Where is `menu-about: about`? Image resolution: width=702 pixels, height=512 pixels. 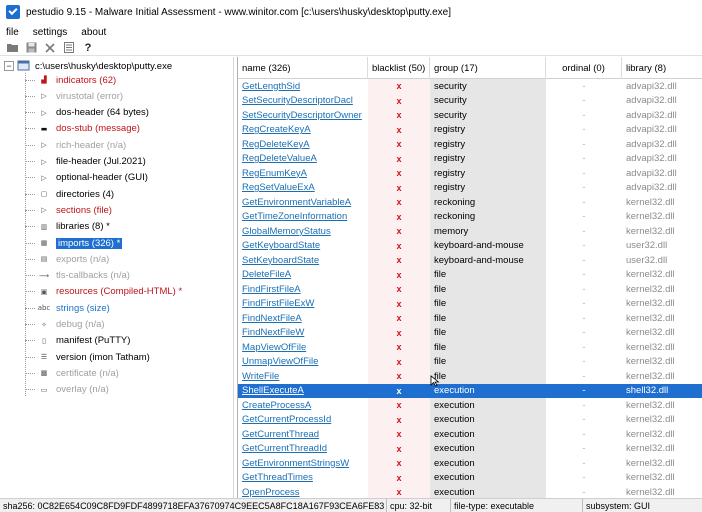 menu-about: about is located at coordinates (93, 32).